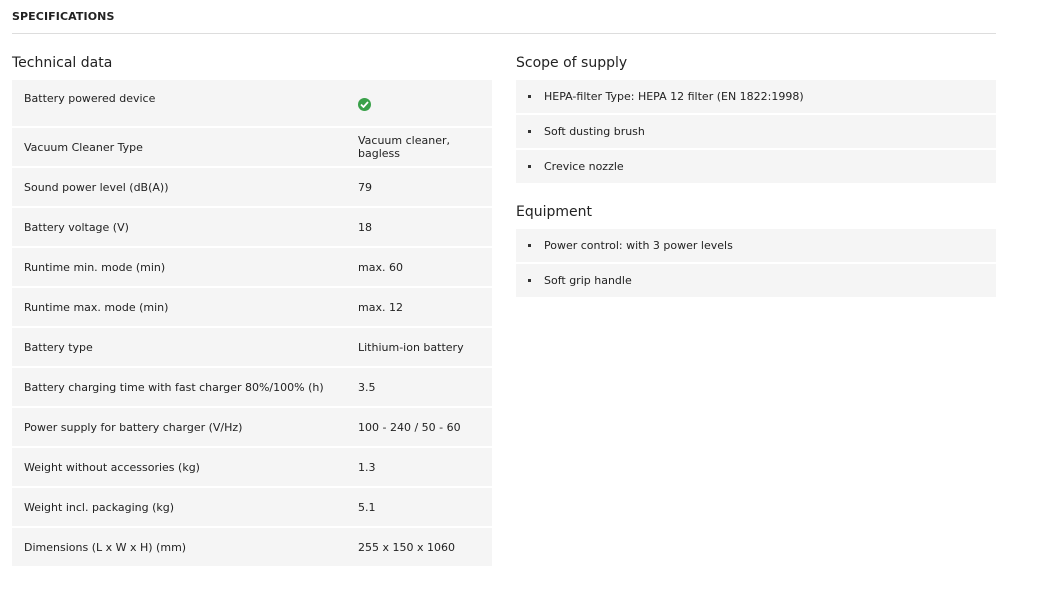 The height and width of the screenshot is (597, 1051). Describe the element at coordinates (179, 467) in the screenshot. I see `row-label: Weight without accessories (kg)` at that location.